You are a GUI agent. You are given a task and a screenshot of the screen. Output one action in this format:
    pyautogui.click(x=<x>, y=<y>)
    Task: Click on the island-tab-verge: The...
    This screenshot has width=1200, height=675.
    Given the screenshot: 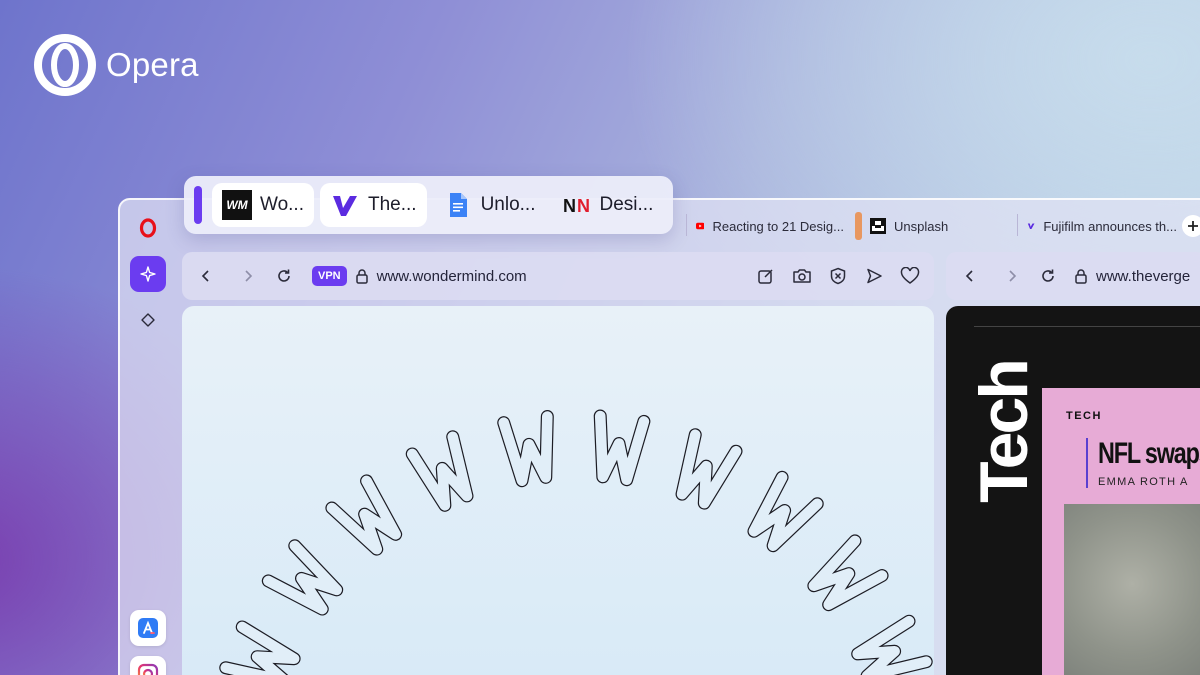 What is the action you would take?
    pyautogui.click(x=373, y=205)
    